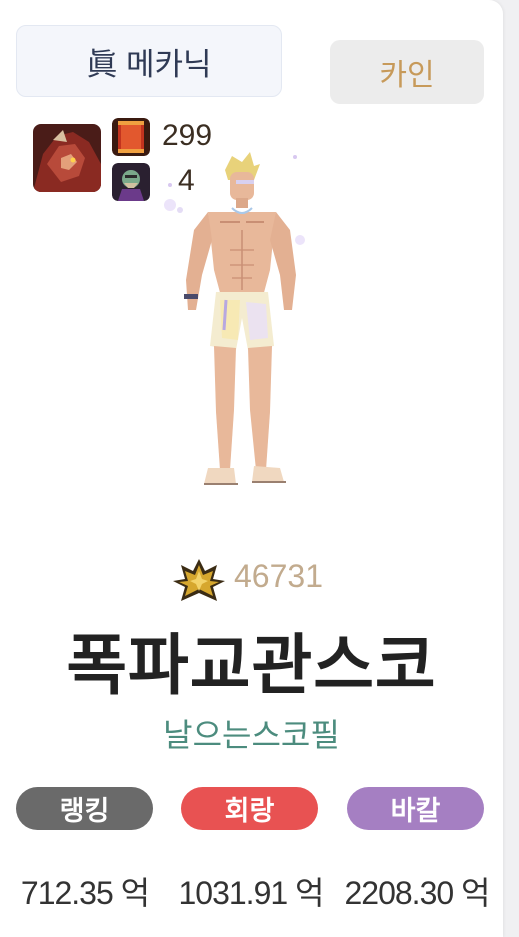 Image resolution: width=519 pixels, height=937 pixels. Describe the element at coordinates (199, 580) in the screenshot. I see `gold-emblem-icon` at that location.